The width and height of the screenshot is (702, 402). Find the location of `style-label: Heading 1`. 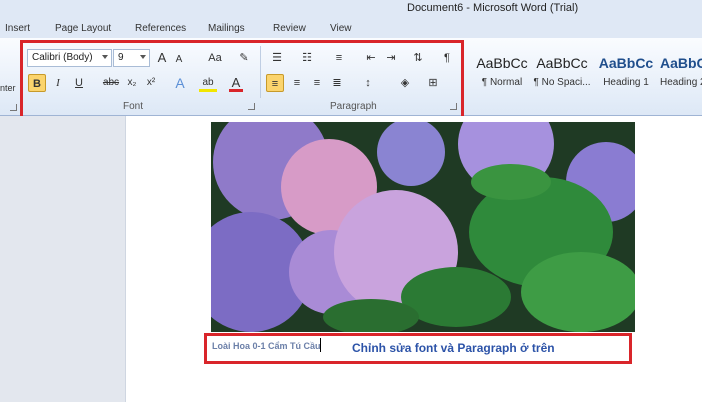

style-label: Heading 1 is located at coordinates (626, 82).